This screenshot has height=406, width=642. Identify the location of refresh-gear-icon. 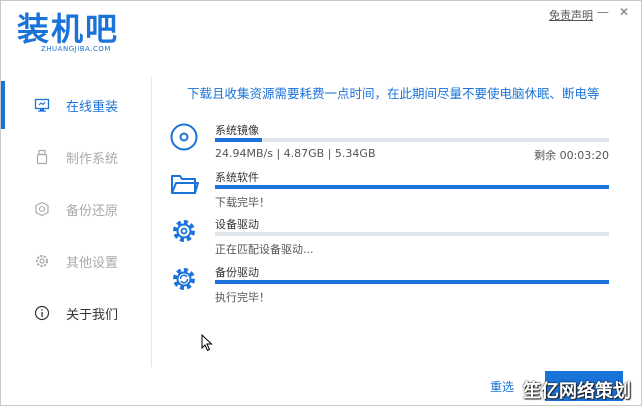
(184, 279).